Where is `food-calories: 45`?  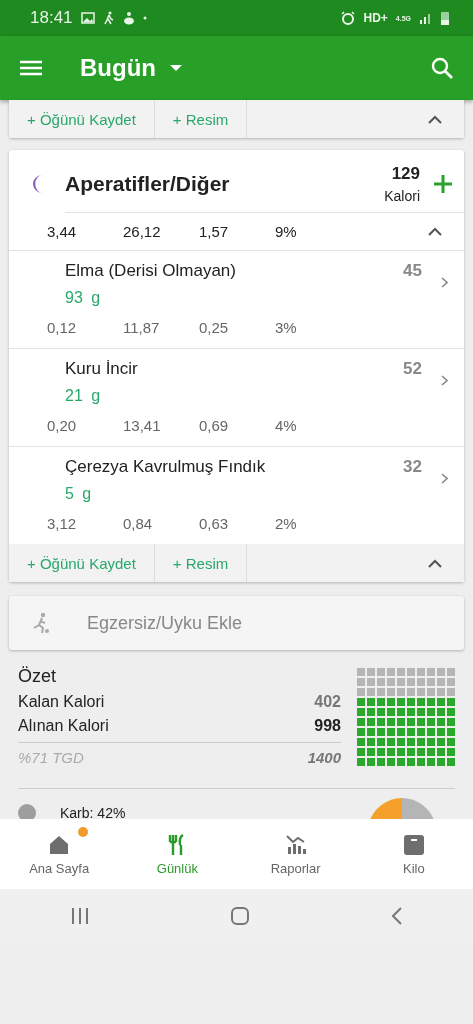
food-calories: 45 is located at coordinates (412, 271).